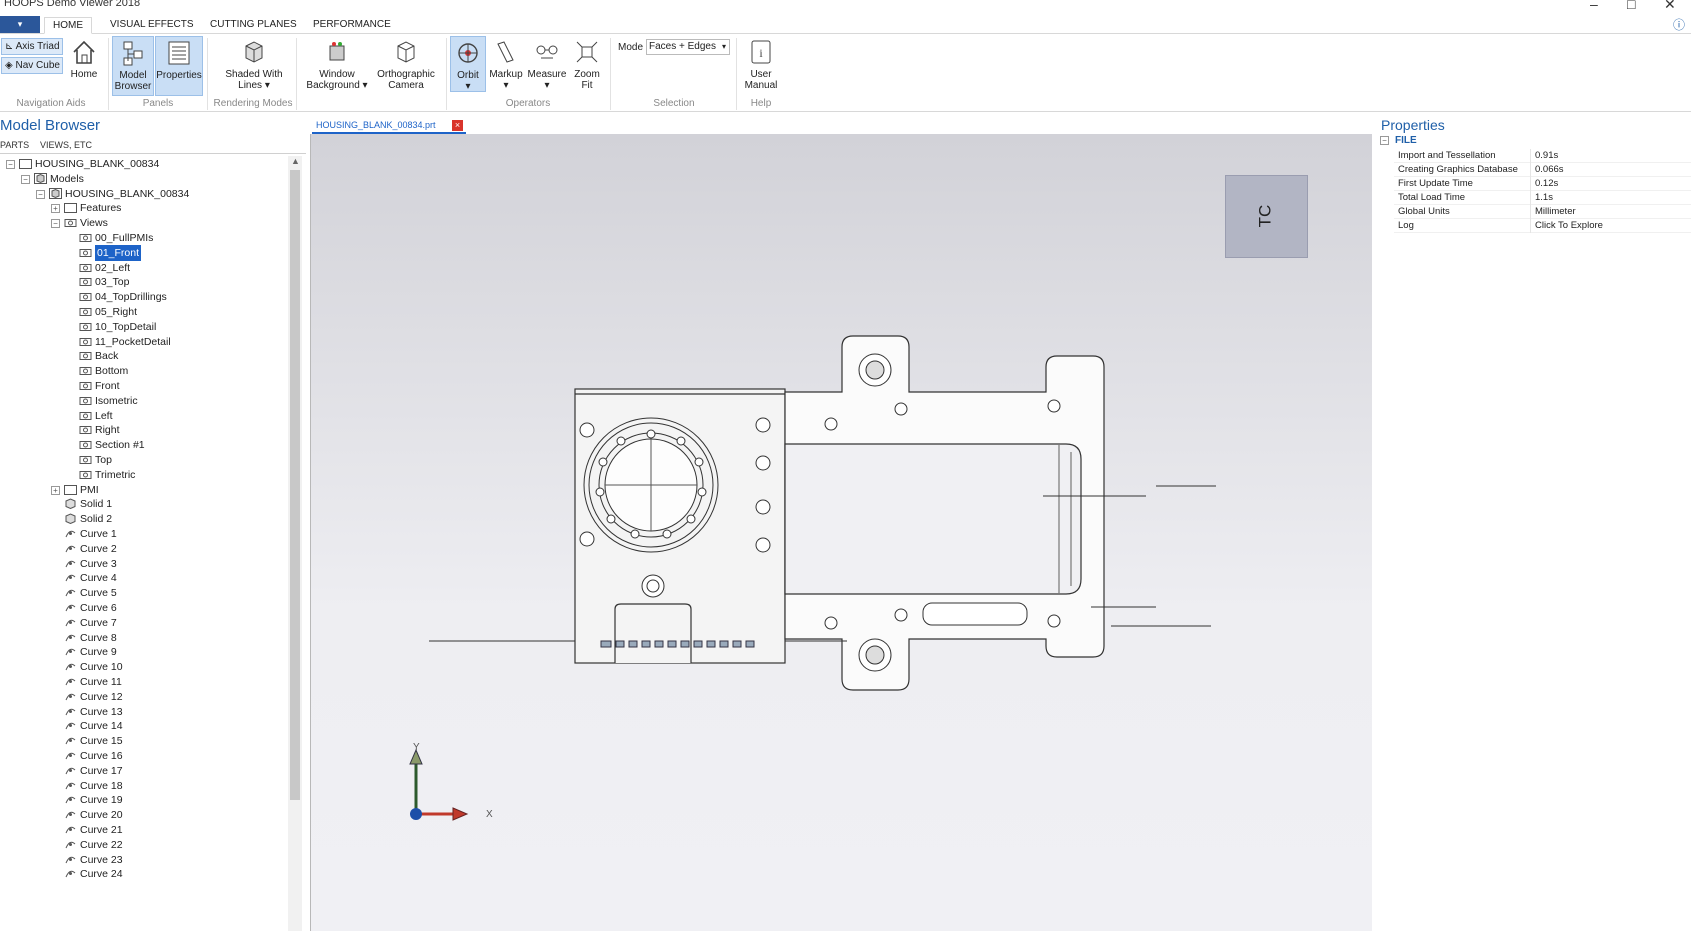 This screenshot has width=1691, height=931. I want to click on tab-views-etc: VIEWS, ETC, so click(66, 145).